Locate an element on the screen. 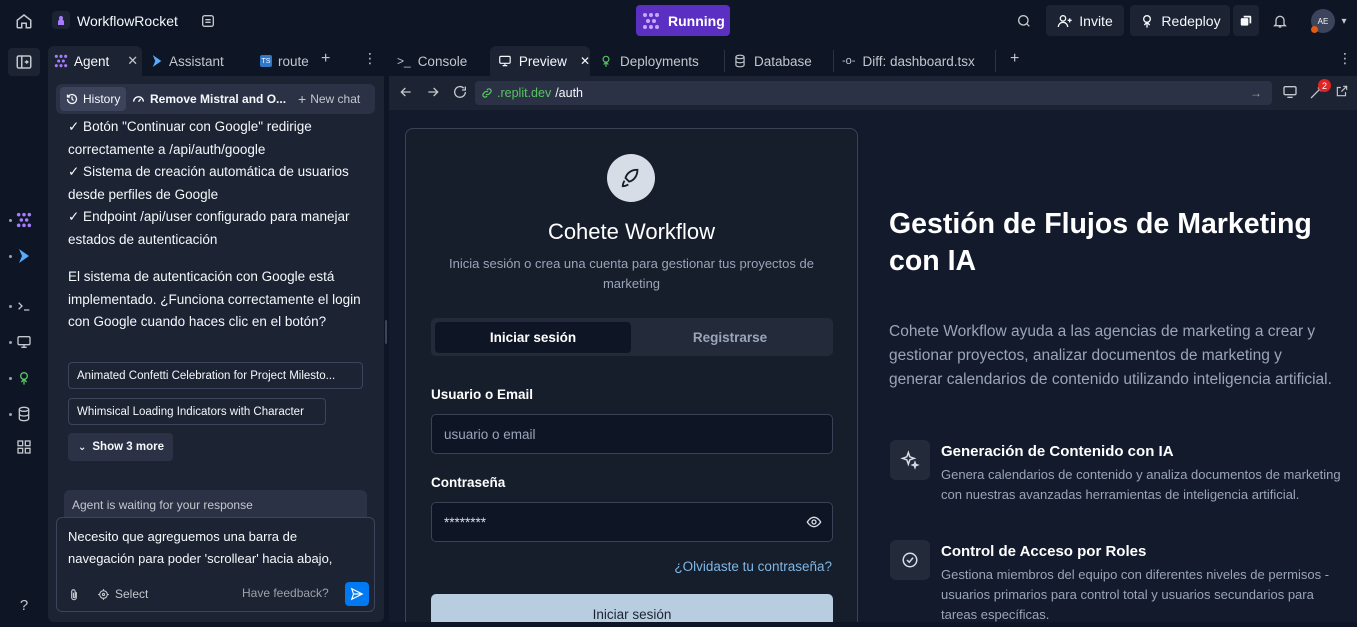 The image size is (1357, 627). tab-deployments: Deployments is located at coordinates (657, 61).